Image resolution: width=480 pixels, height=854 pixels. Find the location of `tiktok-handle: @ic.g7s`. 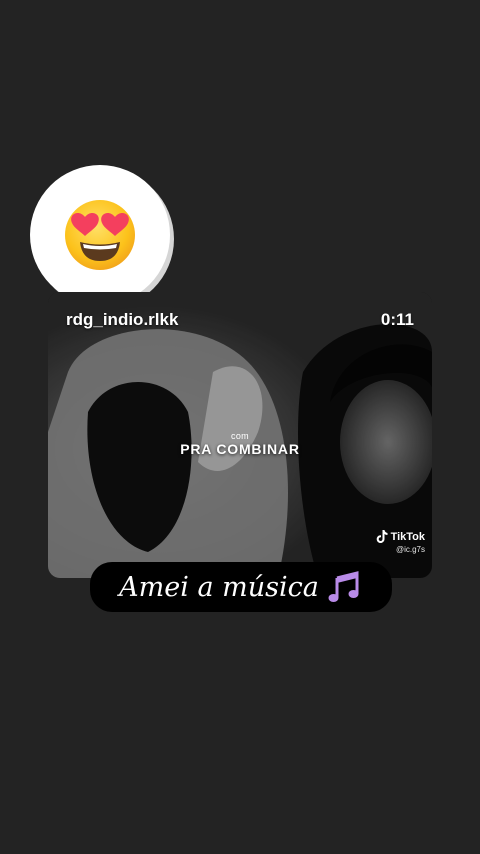

tiktok-handle: @ic.g7s is located at coordinates (410, 549).